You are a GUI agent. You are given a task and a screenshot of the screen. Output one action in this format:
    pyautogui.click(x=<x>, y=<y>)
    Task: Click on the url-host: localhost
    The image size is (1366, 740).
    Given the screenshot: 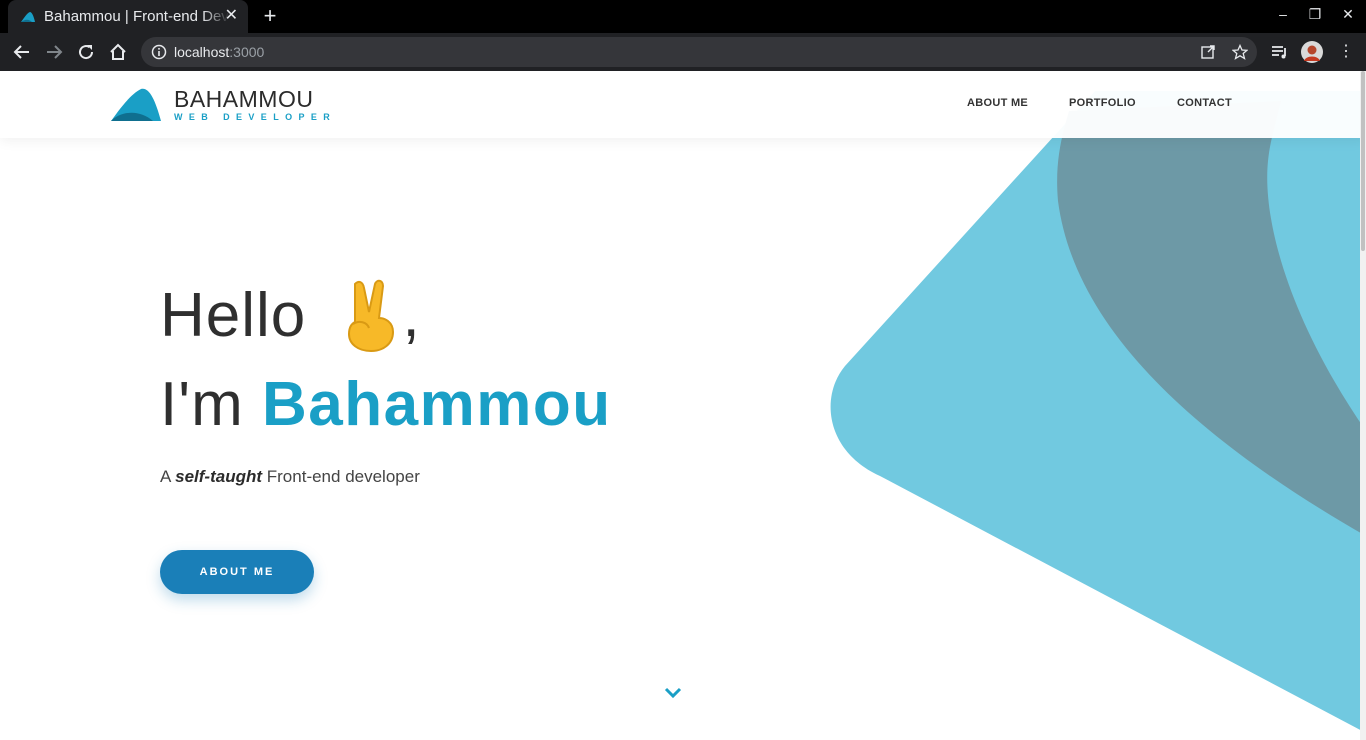 What is the action you would take?
    pyautogui.click(x=202, y=52)
    